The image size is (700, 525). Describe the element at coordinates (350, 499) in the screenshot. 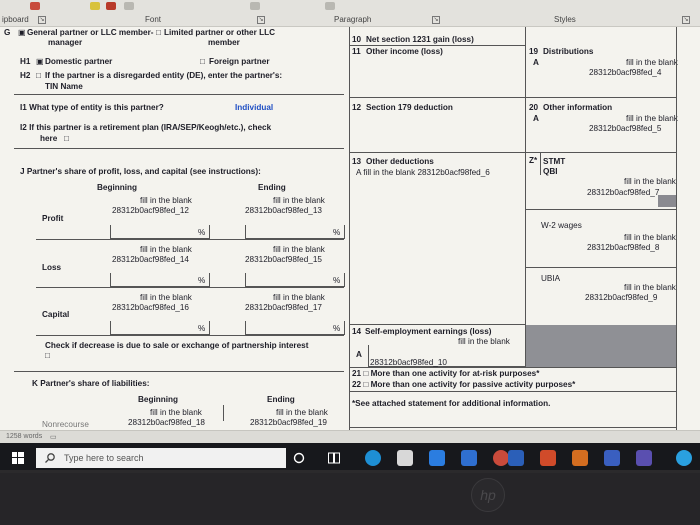

I see `laptop-bezel` at that location.